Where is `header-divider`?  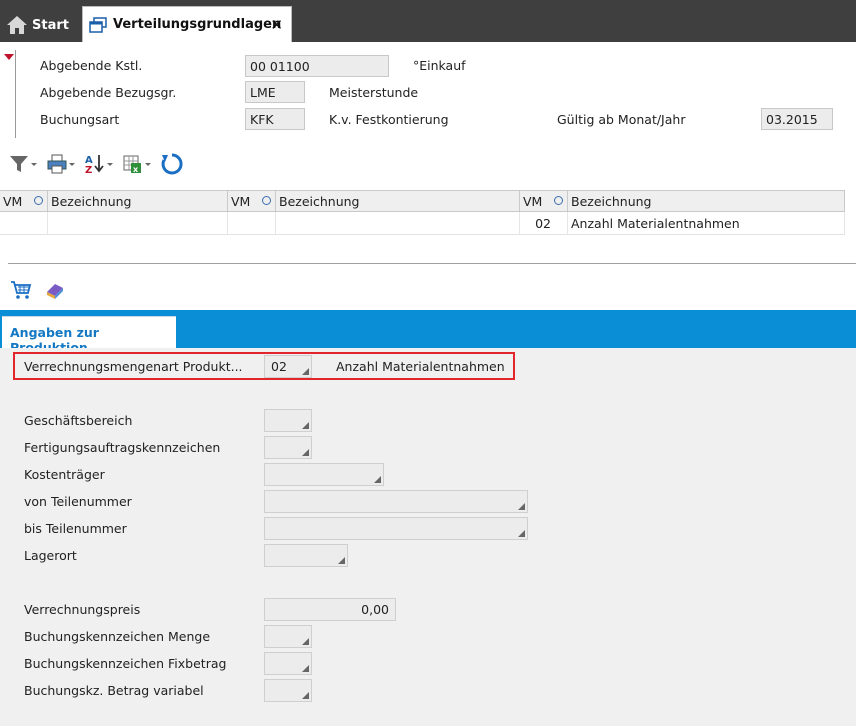 header-divider is located at coordinates (15, 94).